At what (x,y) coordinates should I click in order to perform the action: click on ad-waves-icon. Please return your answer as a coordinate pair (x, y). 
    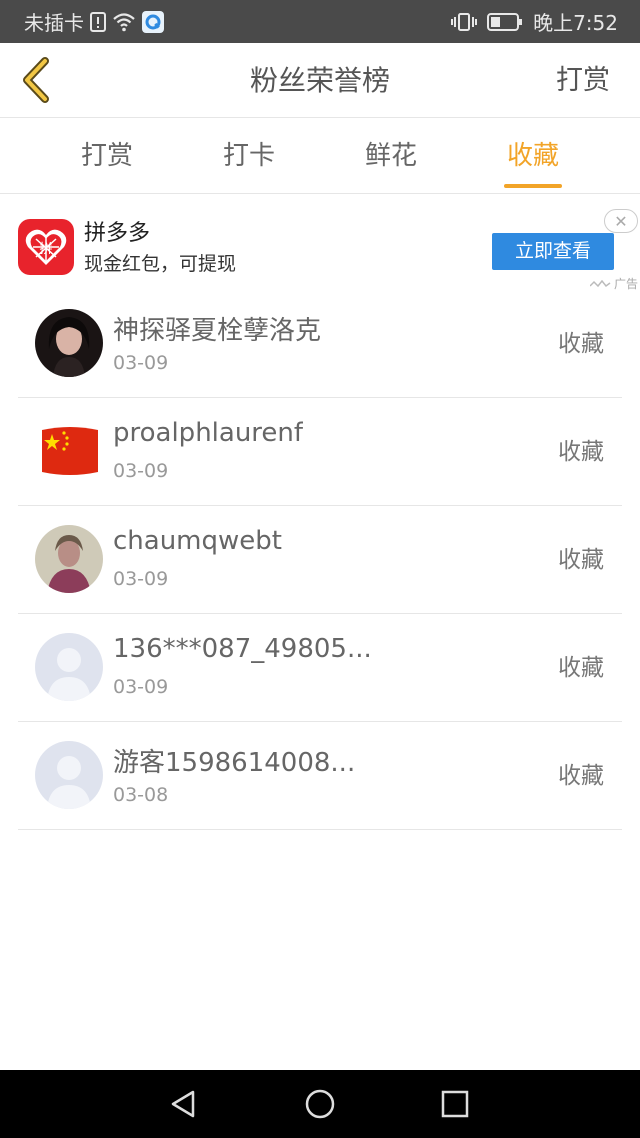
    Looking at the image, I should click on (600, 283).